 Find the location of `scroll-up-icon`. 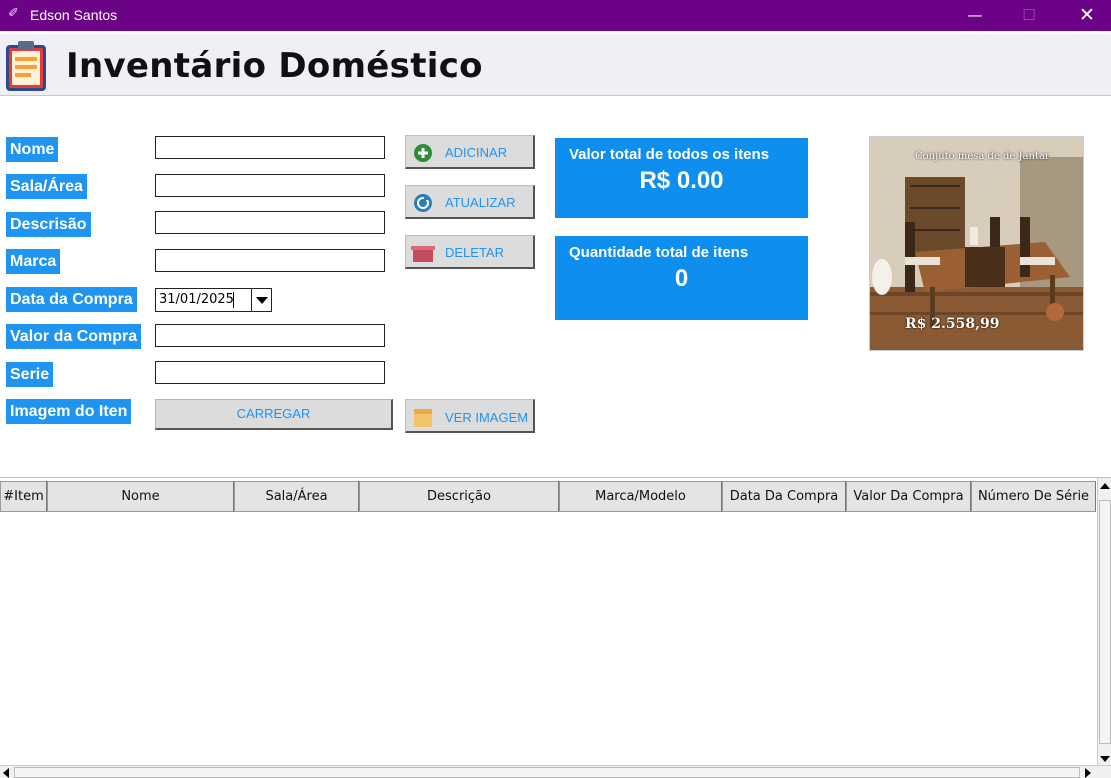

scroll-up-icon is located at coordinates (1105, 486).